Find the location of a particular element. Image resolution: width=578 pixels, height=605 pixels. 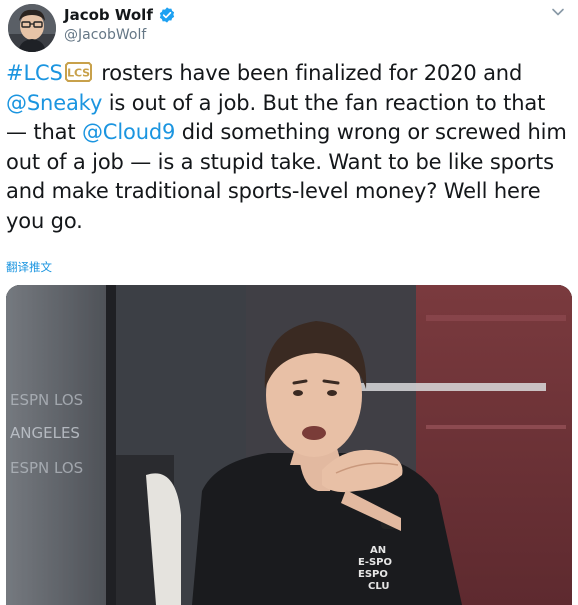

mention-link-cloud9: @Cloud9 is located at coordinates (128, 132).